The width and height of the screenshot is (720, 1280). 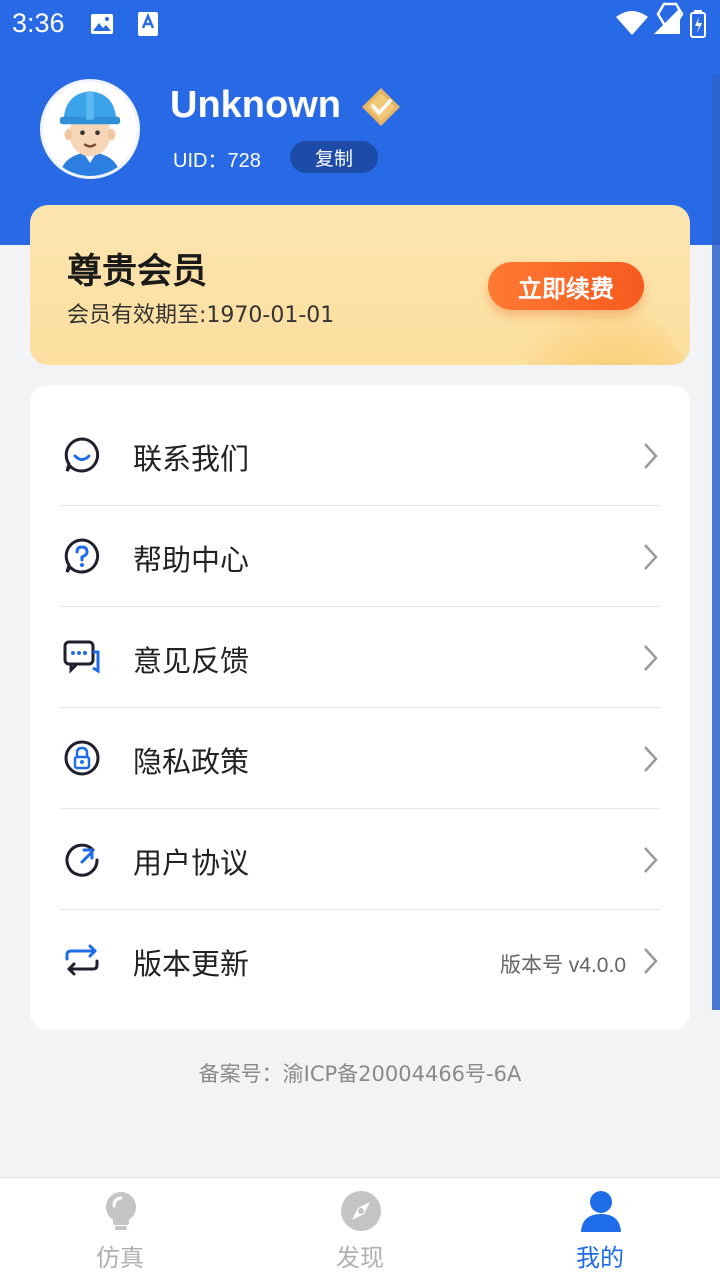 What do you see at coordinates (38, 23) in the screenshot?
I see `status-time: 3:36` at bounding box center [38, 23].